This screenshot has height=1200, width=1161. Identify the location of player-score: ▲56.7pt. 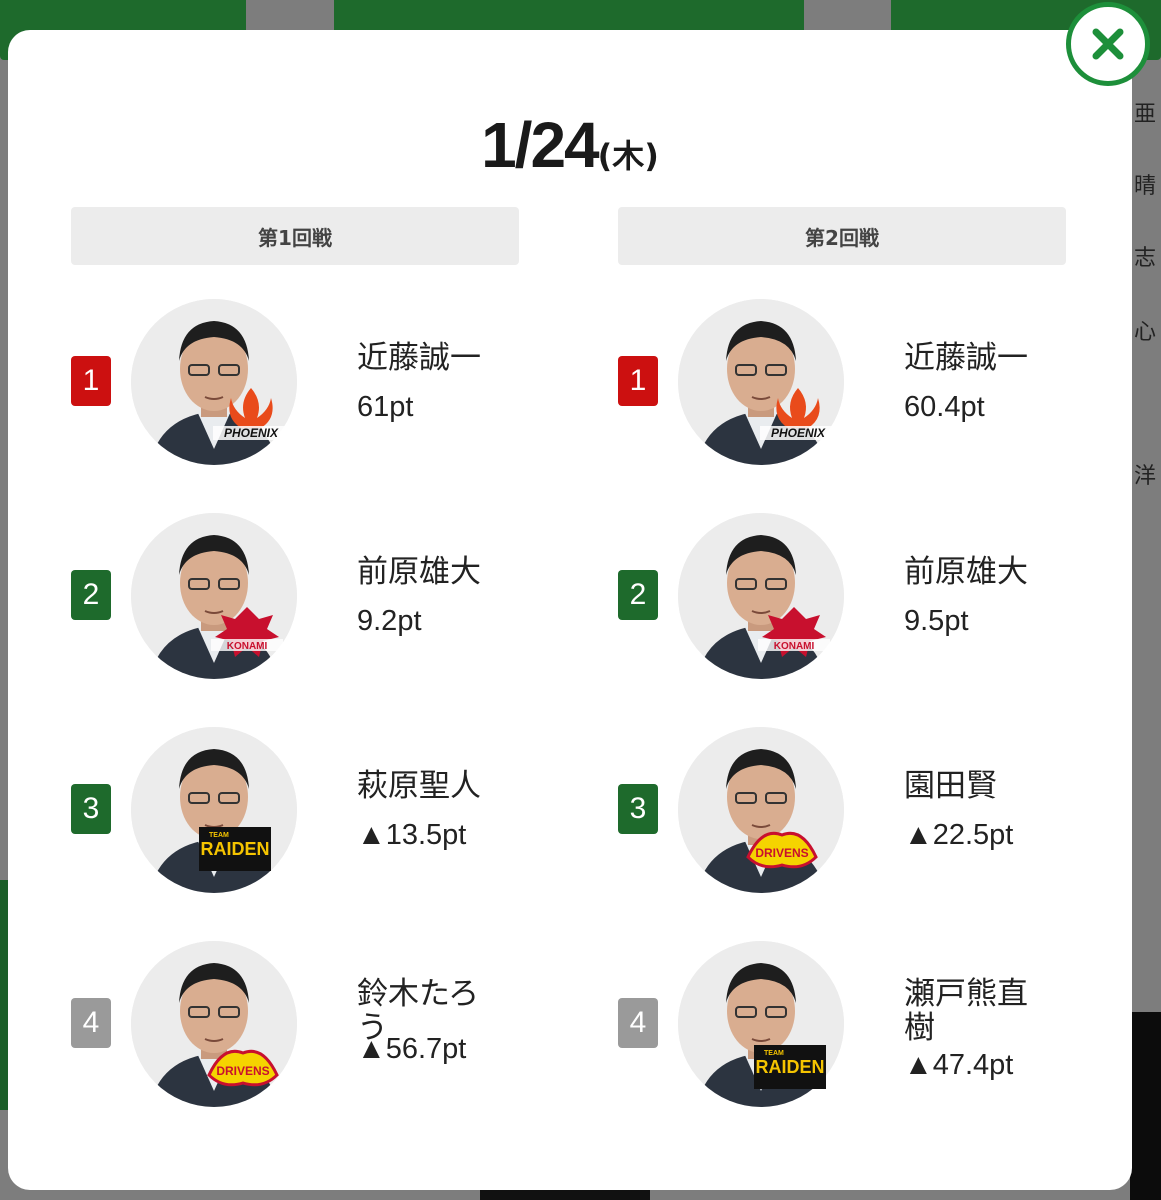
(412, 1049).